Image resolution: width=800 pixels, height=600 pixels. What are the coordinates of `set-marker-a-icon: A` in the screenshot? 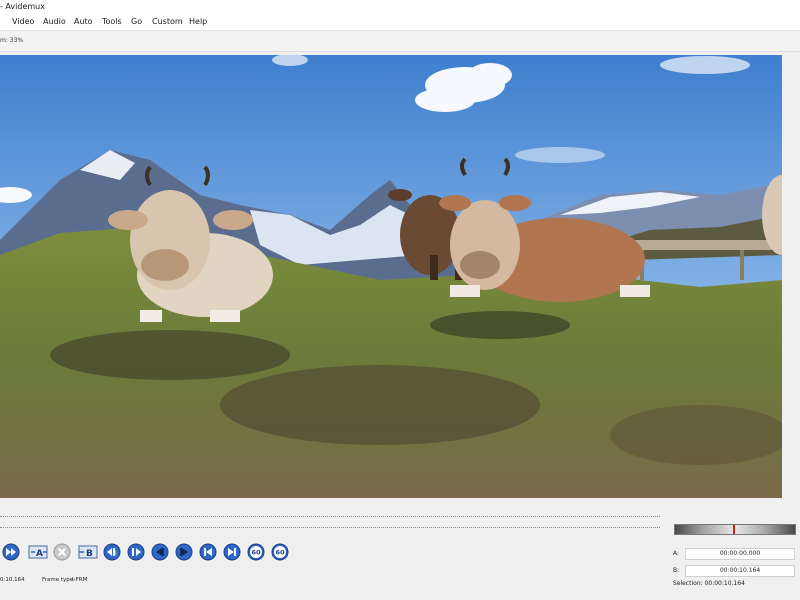 It's located at (38, 552).